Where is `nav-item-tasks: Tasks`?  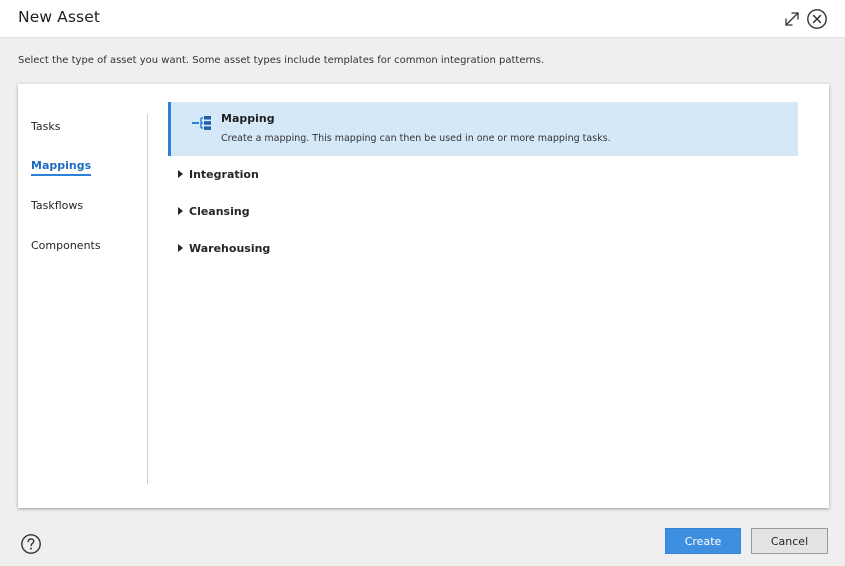
nav-item-tasks: Tasks is located at coordinates (45, 126).